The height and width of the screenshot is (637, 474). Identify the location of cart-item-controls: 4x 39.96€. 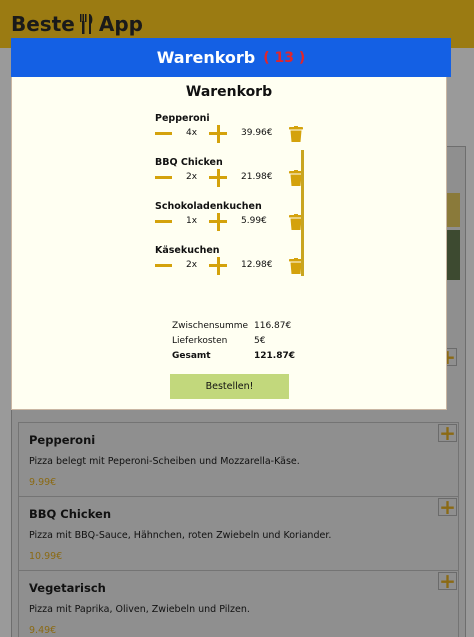
(229, 134).